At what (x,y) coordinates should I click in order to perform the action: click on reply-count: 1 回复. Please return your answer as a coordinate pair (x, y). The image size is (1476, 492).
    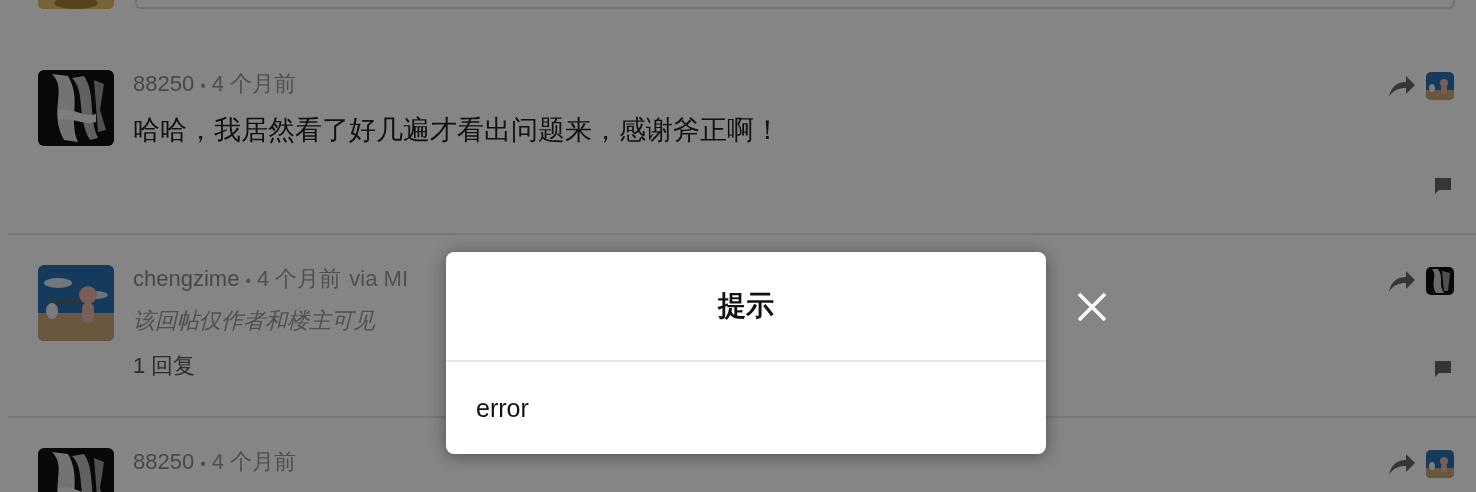
    Looking at the image, I should click on (164, 366).